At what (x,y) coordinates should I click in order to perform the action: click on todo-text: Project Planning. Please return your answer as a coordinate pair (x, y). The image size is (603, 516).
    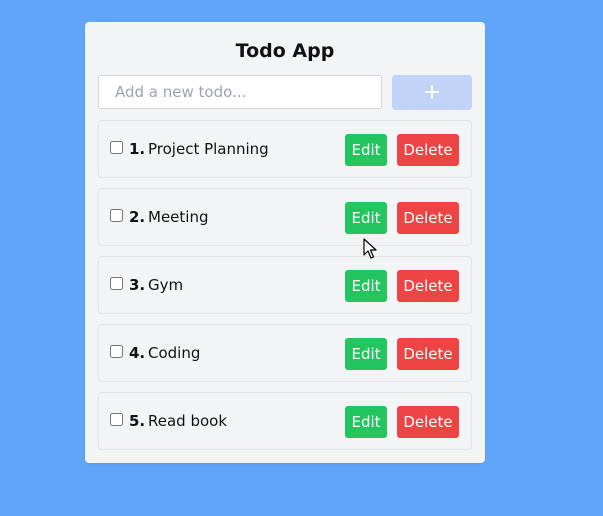
    Looking at the image, I should click on (208, 149).